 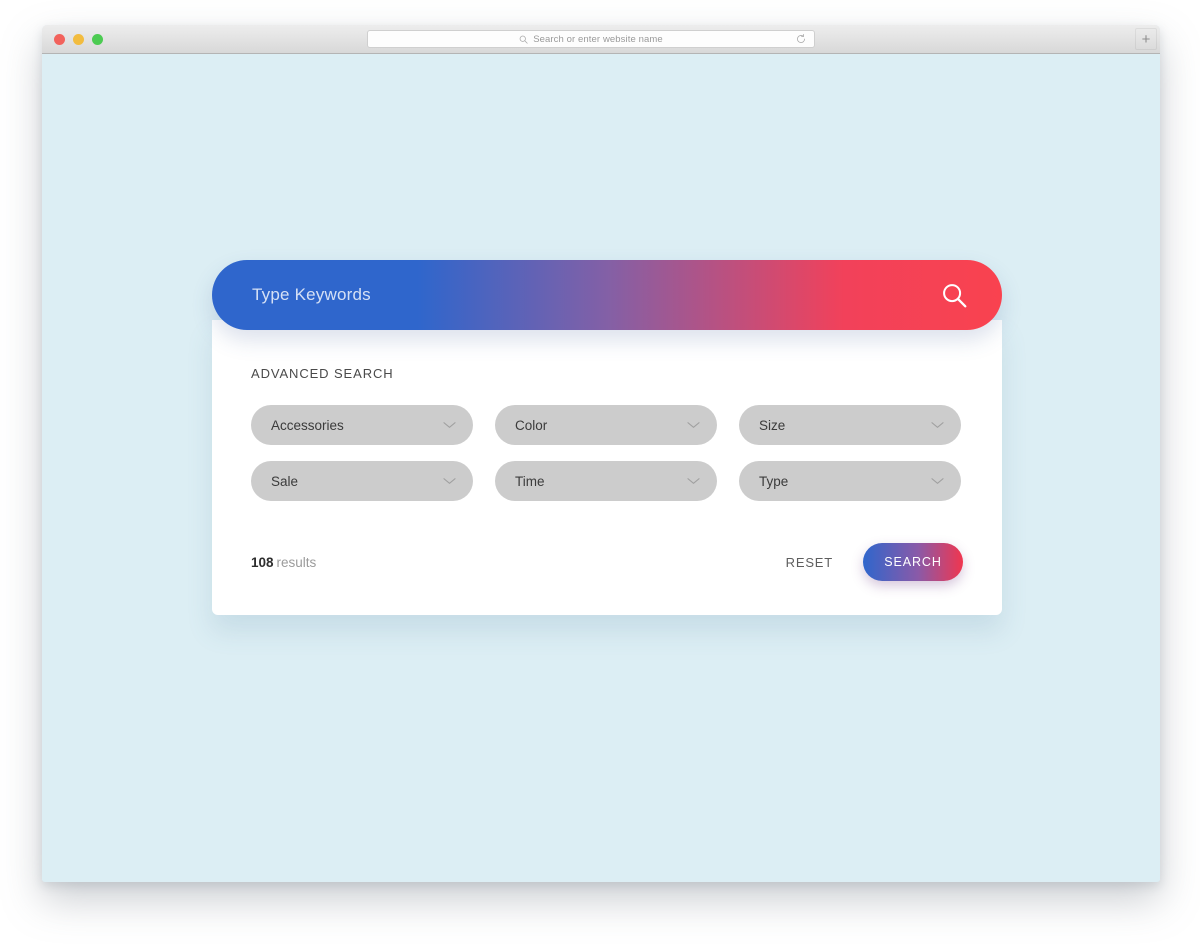 What do you see at coordinates (606, 481) in the screenshot?
I see `filter-select-time: Time` at bounding box center [606, 481].